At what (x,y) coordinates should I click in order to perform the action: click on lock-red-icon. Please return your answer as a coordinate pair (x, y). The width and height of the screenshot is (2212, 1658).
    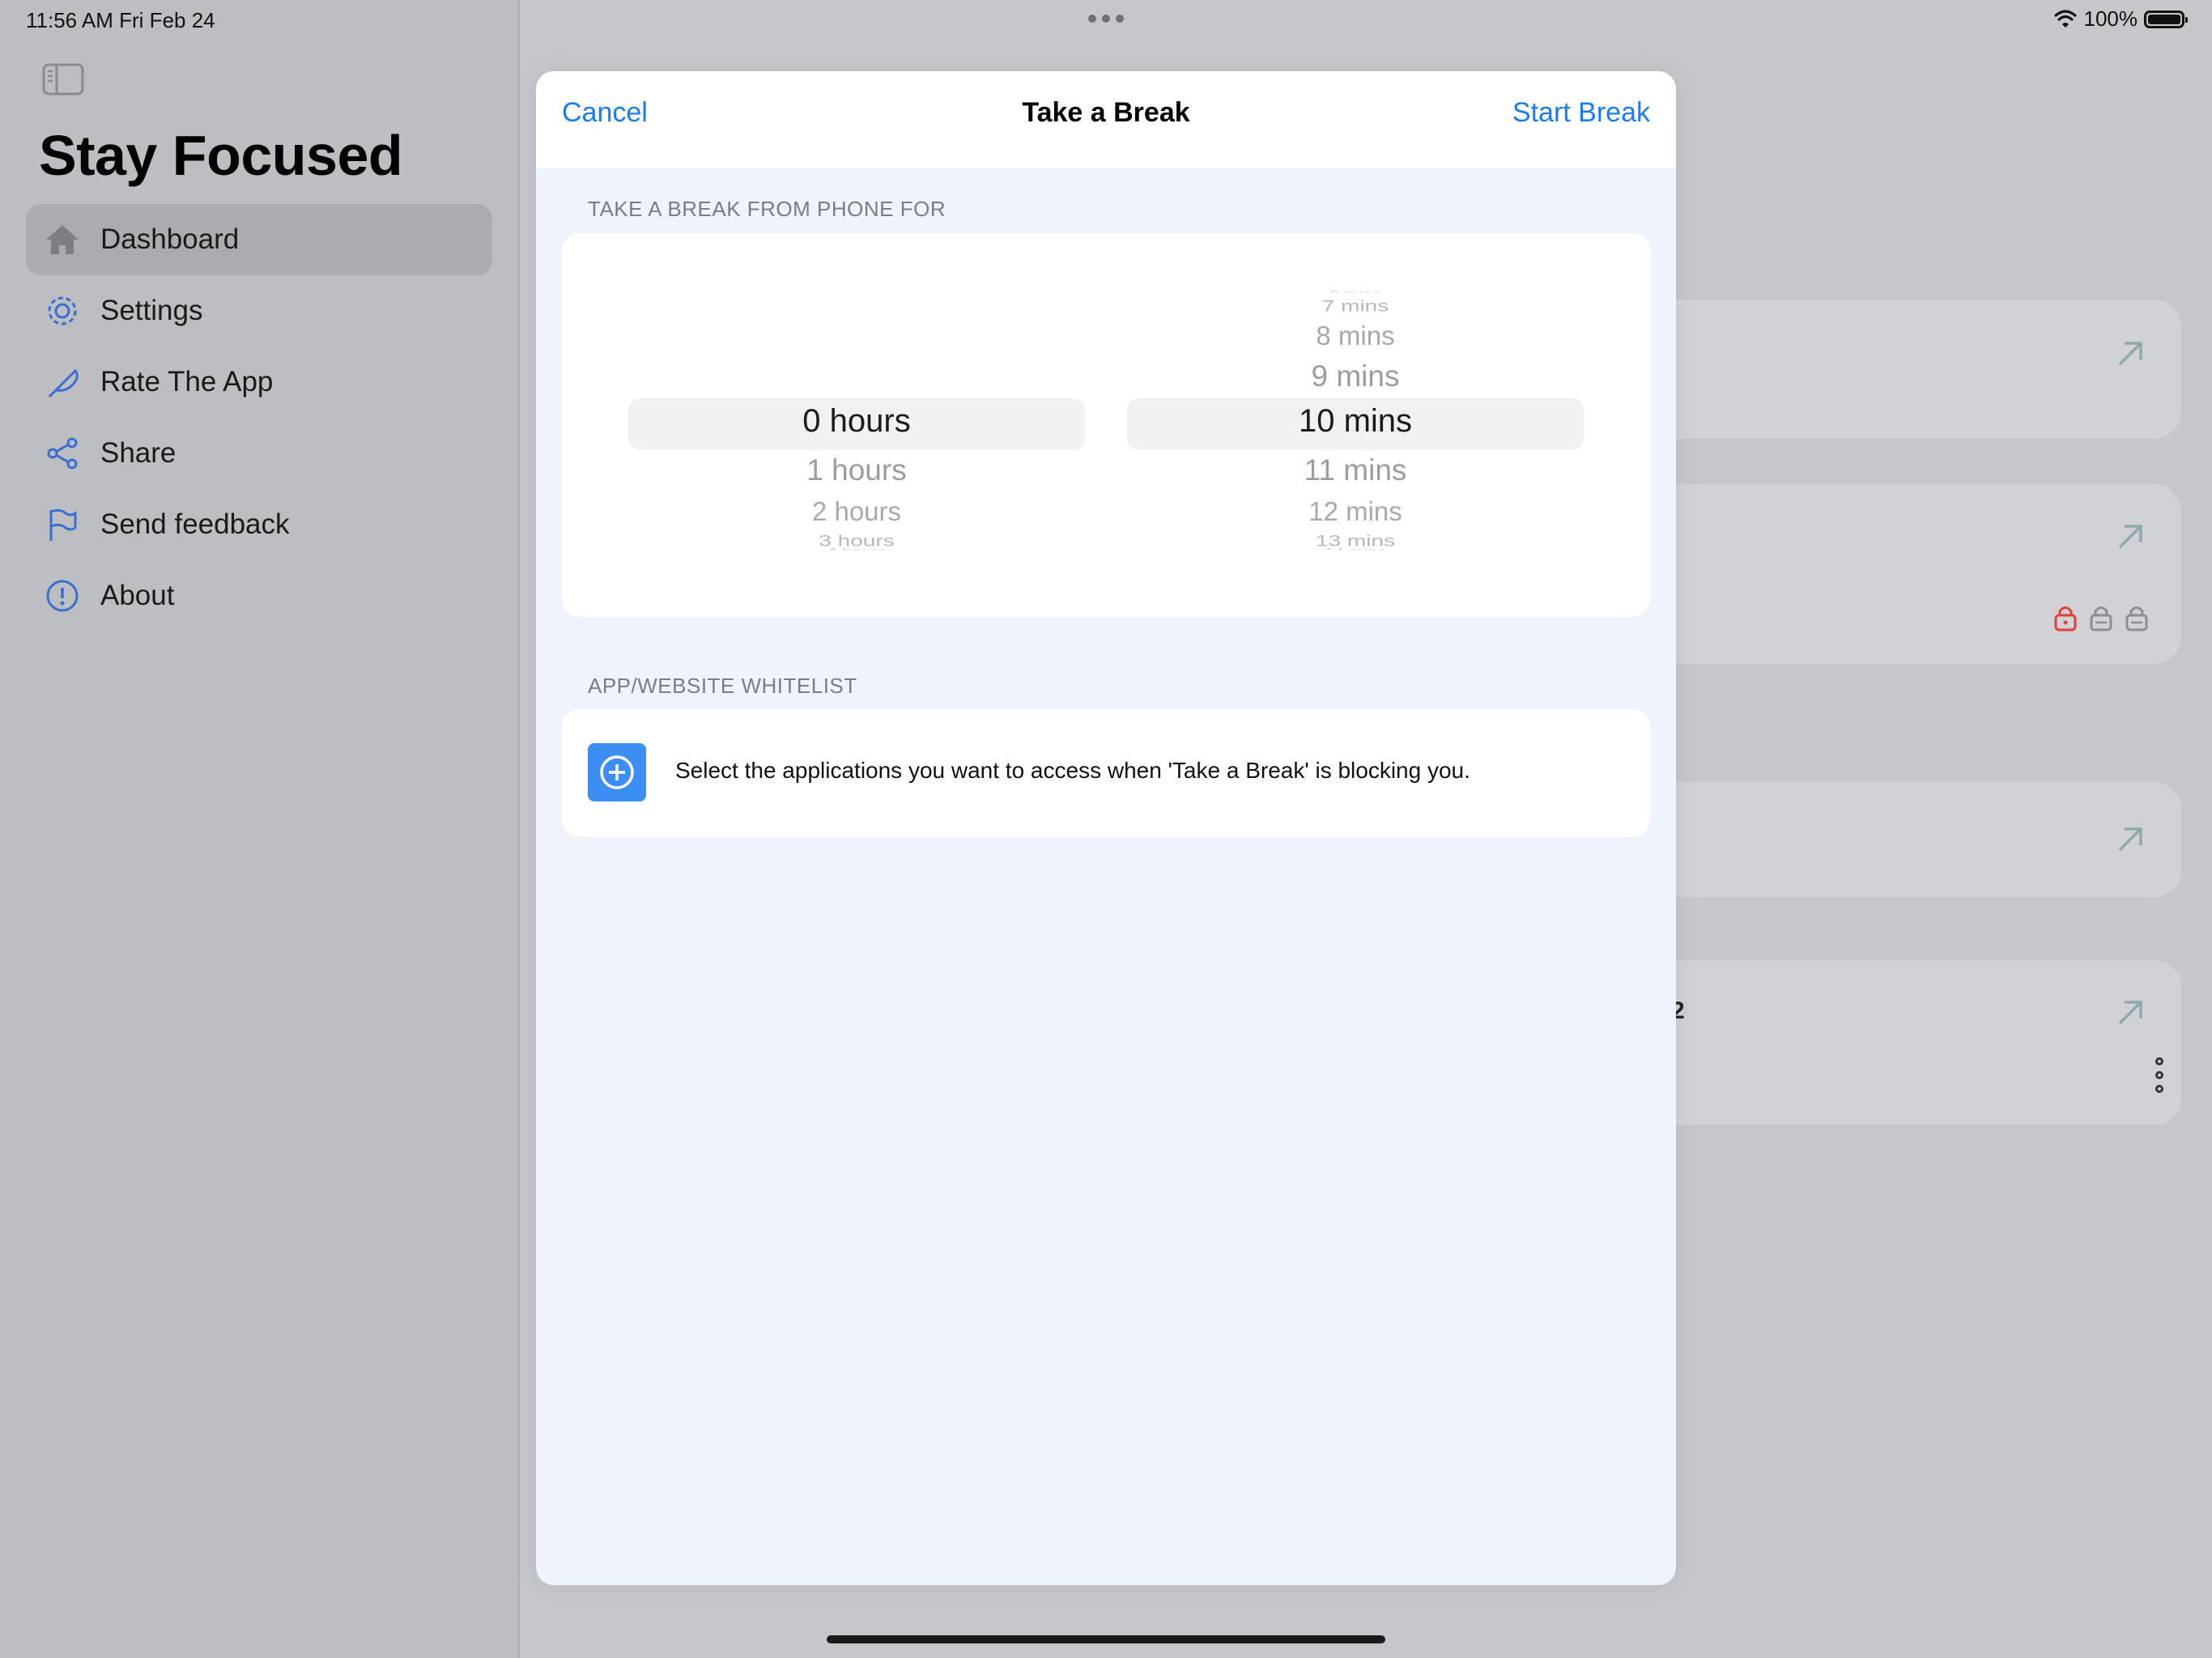
    Looking at the image, I should click on (2065, 618).